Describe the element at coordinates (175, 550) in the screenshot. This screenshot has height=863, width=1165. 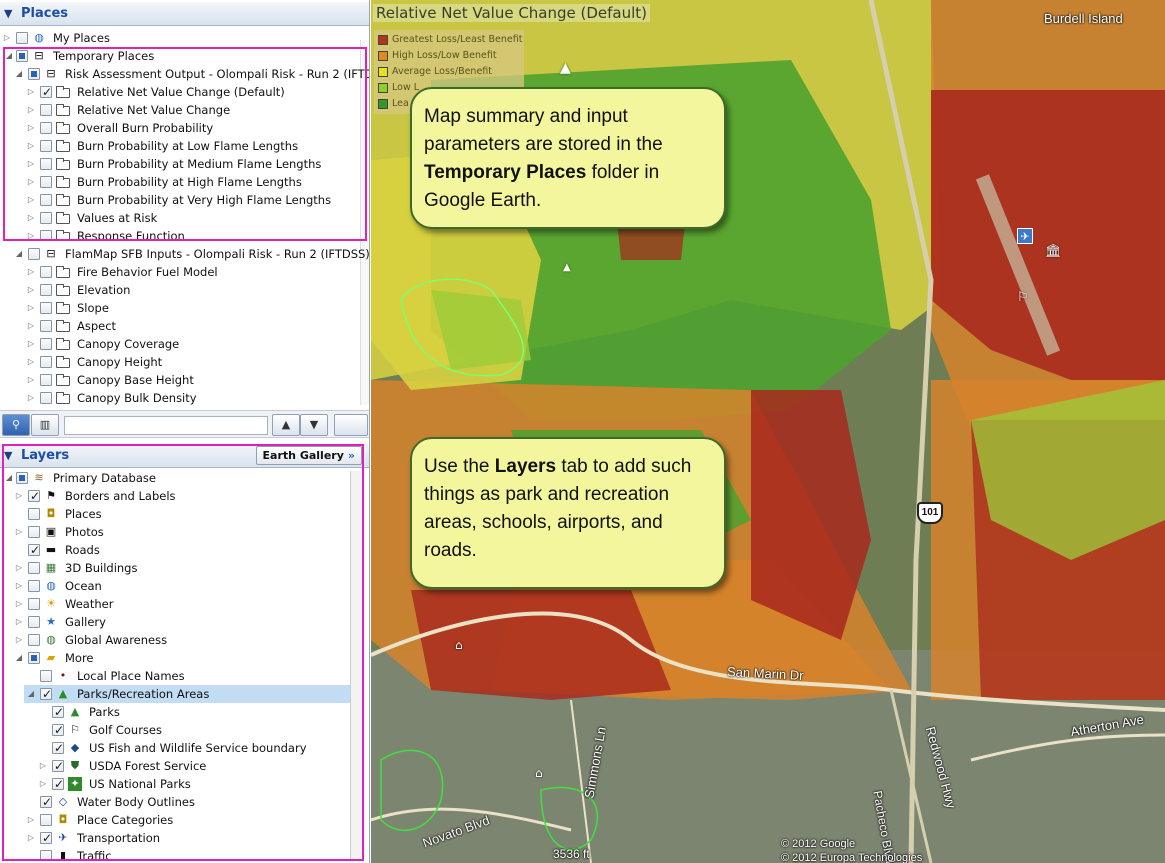
I see `layer-item-roads: ▬ Roads` at that location.